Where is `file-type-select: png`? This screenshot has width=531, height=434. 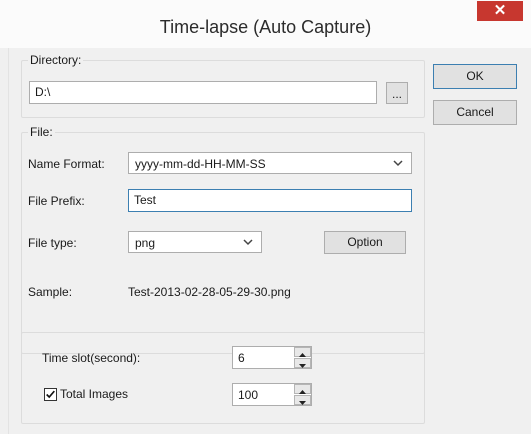 file-type-select: png is located at coordinates (195, 242).